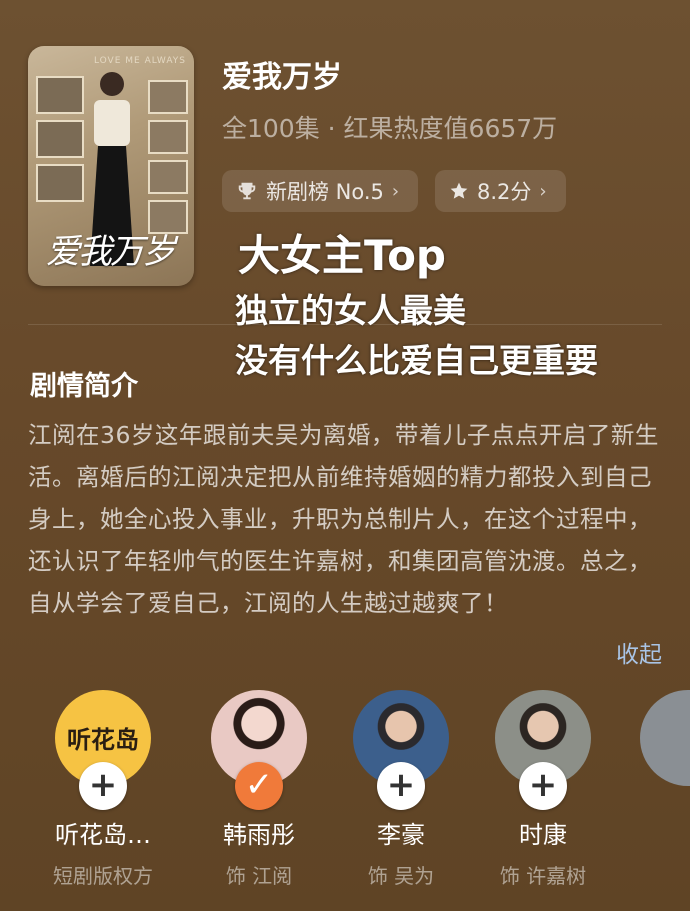 The image size is (690, 911). Describe the element at coordinates (325, 192) in the screenshot. I see `rank-label: 新剧榜 No.5` at that location.